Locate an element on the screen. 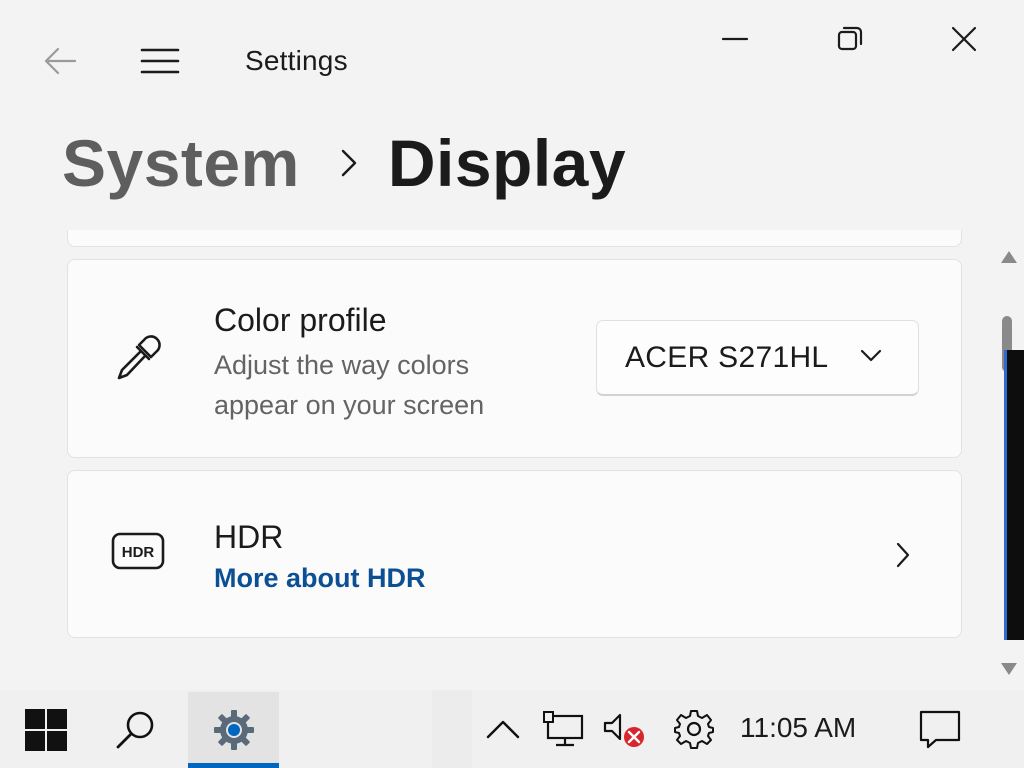 This screenshot has width=1024, height=768. page-title: Display is located at coordinates (507, 163).